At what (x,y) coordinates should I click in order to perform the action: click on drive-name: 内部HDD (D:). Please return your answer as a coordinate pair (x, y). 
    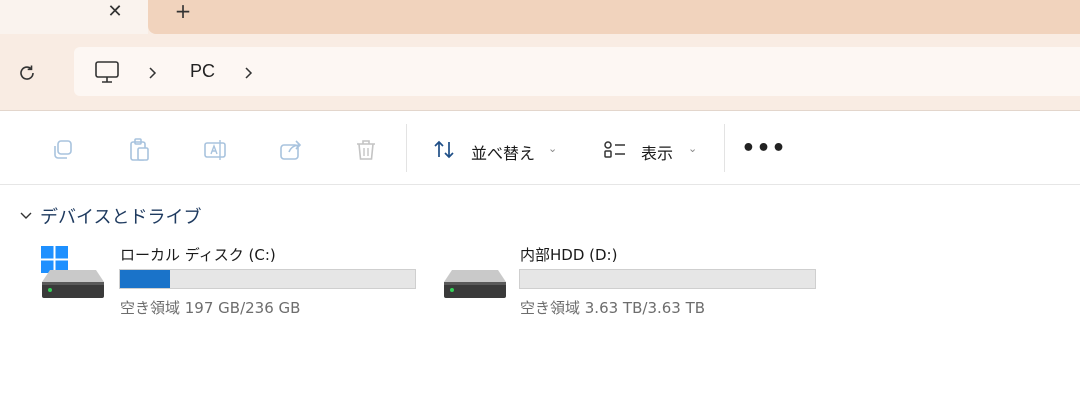
    Looking at the image, I should click on (569, 255).